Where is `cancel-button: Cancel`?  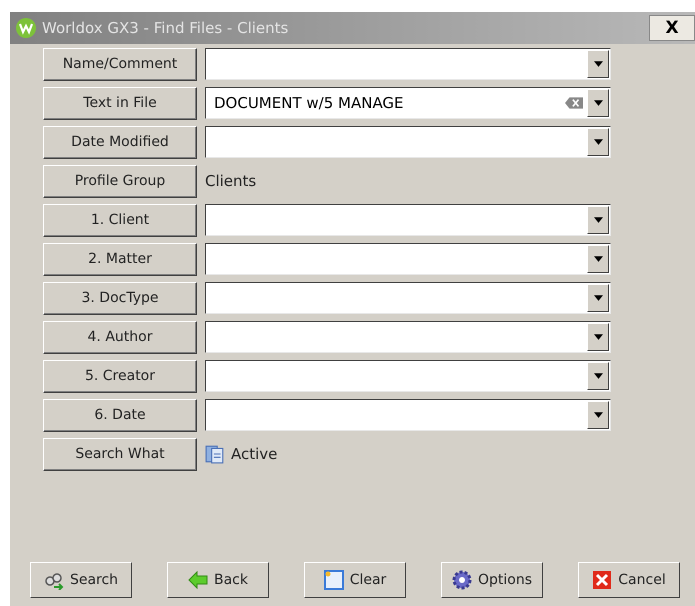
cancel-button: Cancel is located at coordinates (629, 580).